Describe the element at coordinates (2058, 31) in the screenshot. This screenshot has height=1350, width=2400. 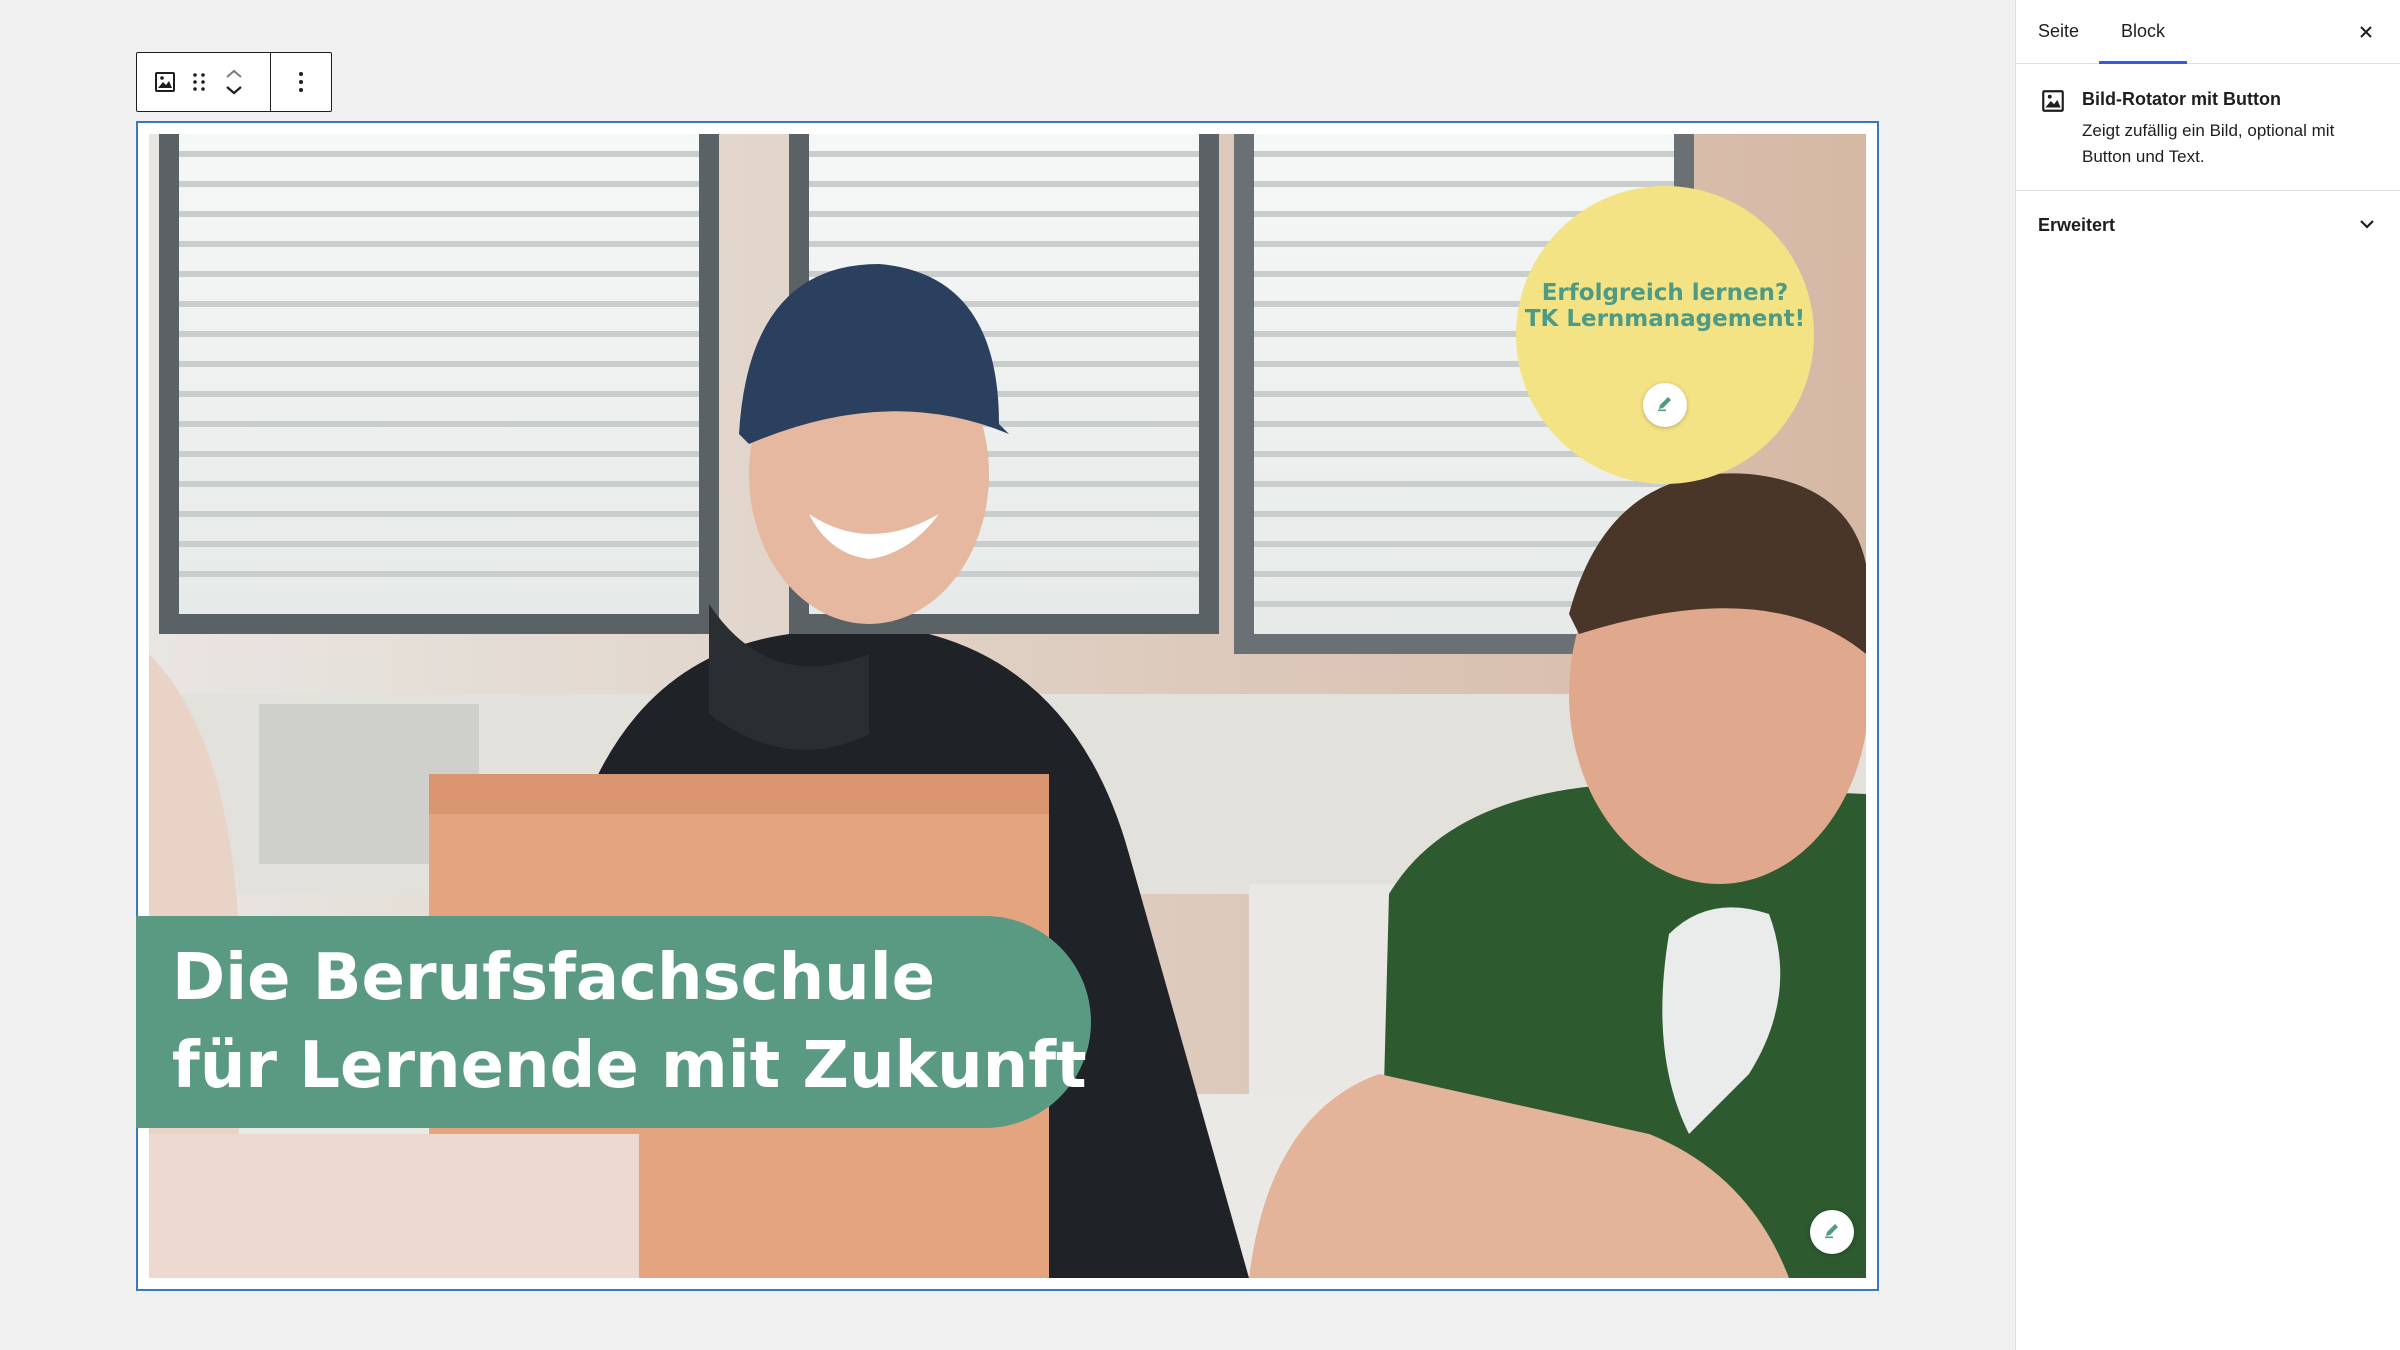
I see `tab-page: Seite` at that location.